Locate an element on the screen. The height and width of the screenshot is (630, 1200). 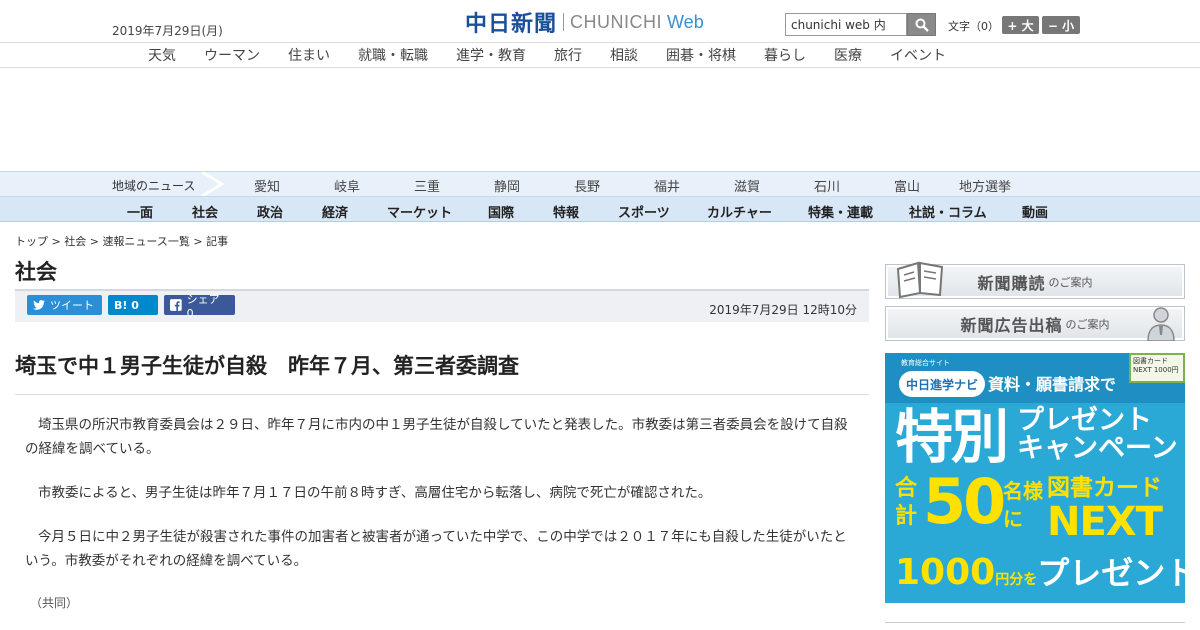
subscription-banner-main: 新聞購読 is located at coordinates (1011, 283).